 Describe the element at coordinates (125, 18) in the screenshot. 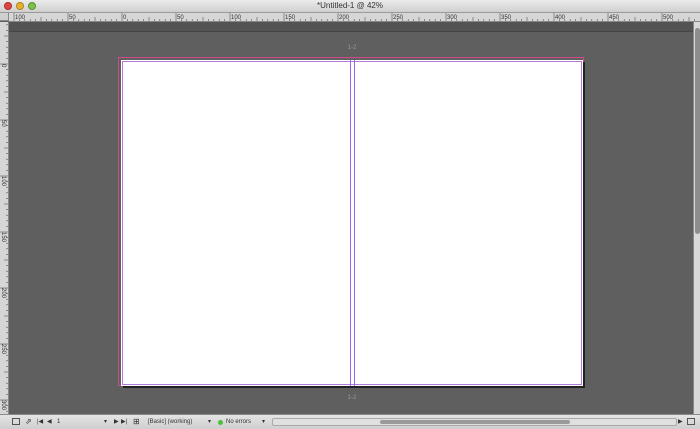

I see `horizontal-ruler-label: 0` at that location.